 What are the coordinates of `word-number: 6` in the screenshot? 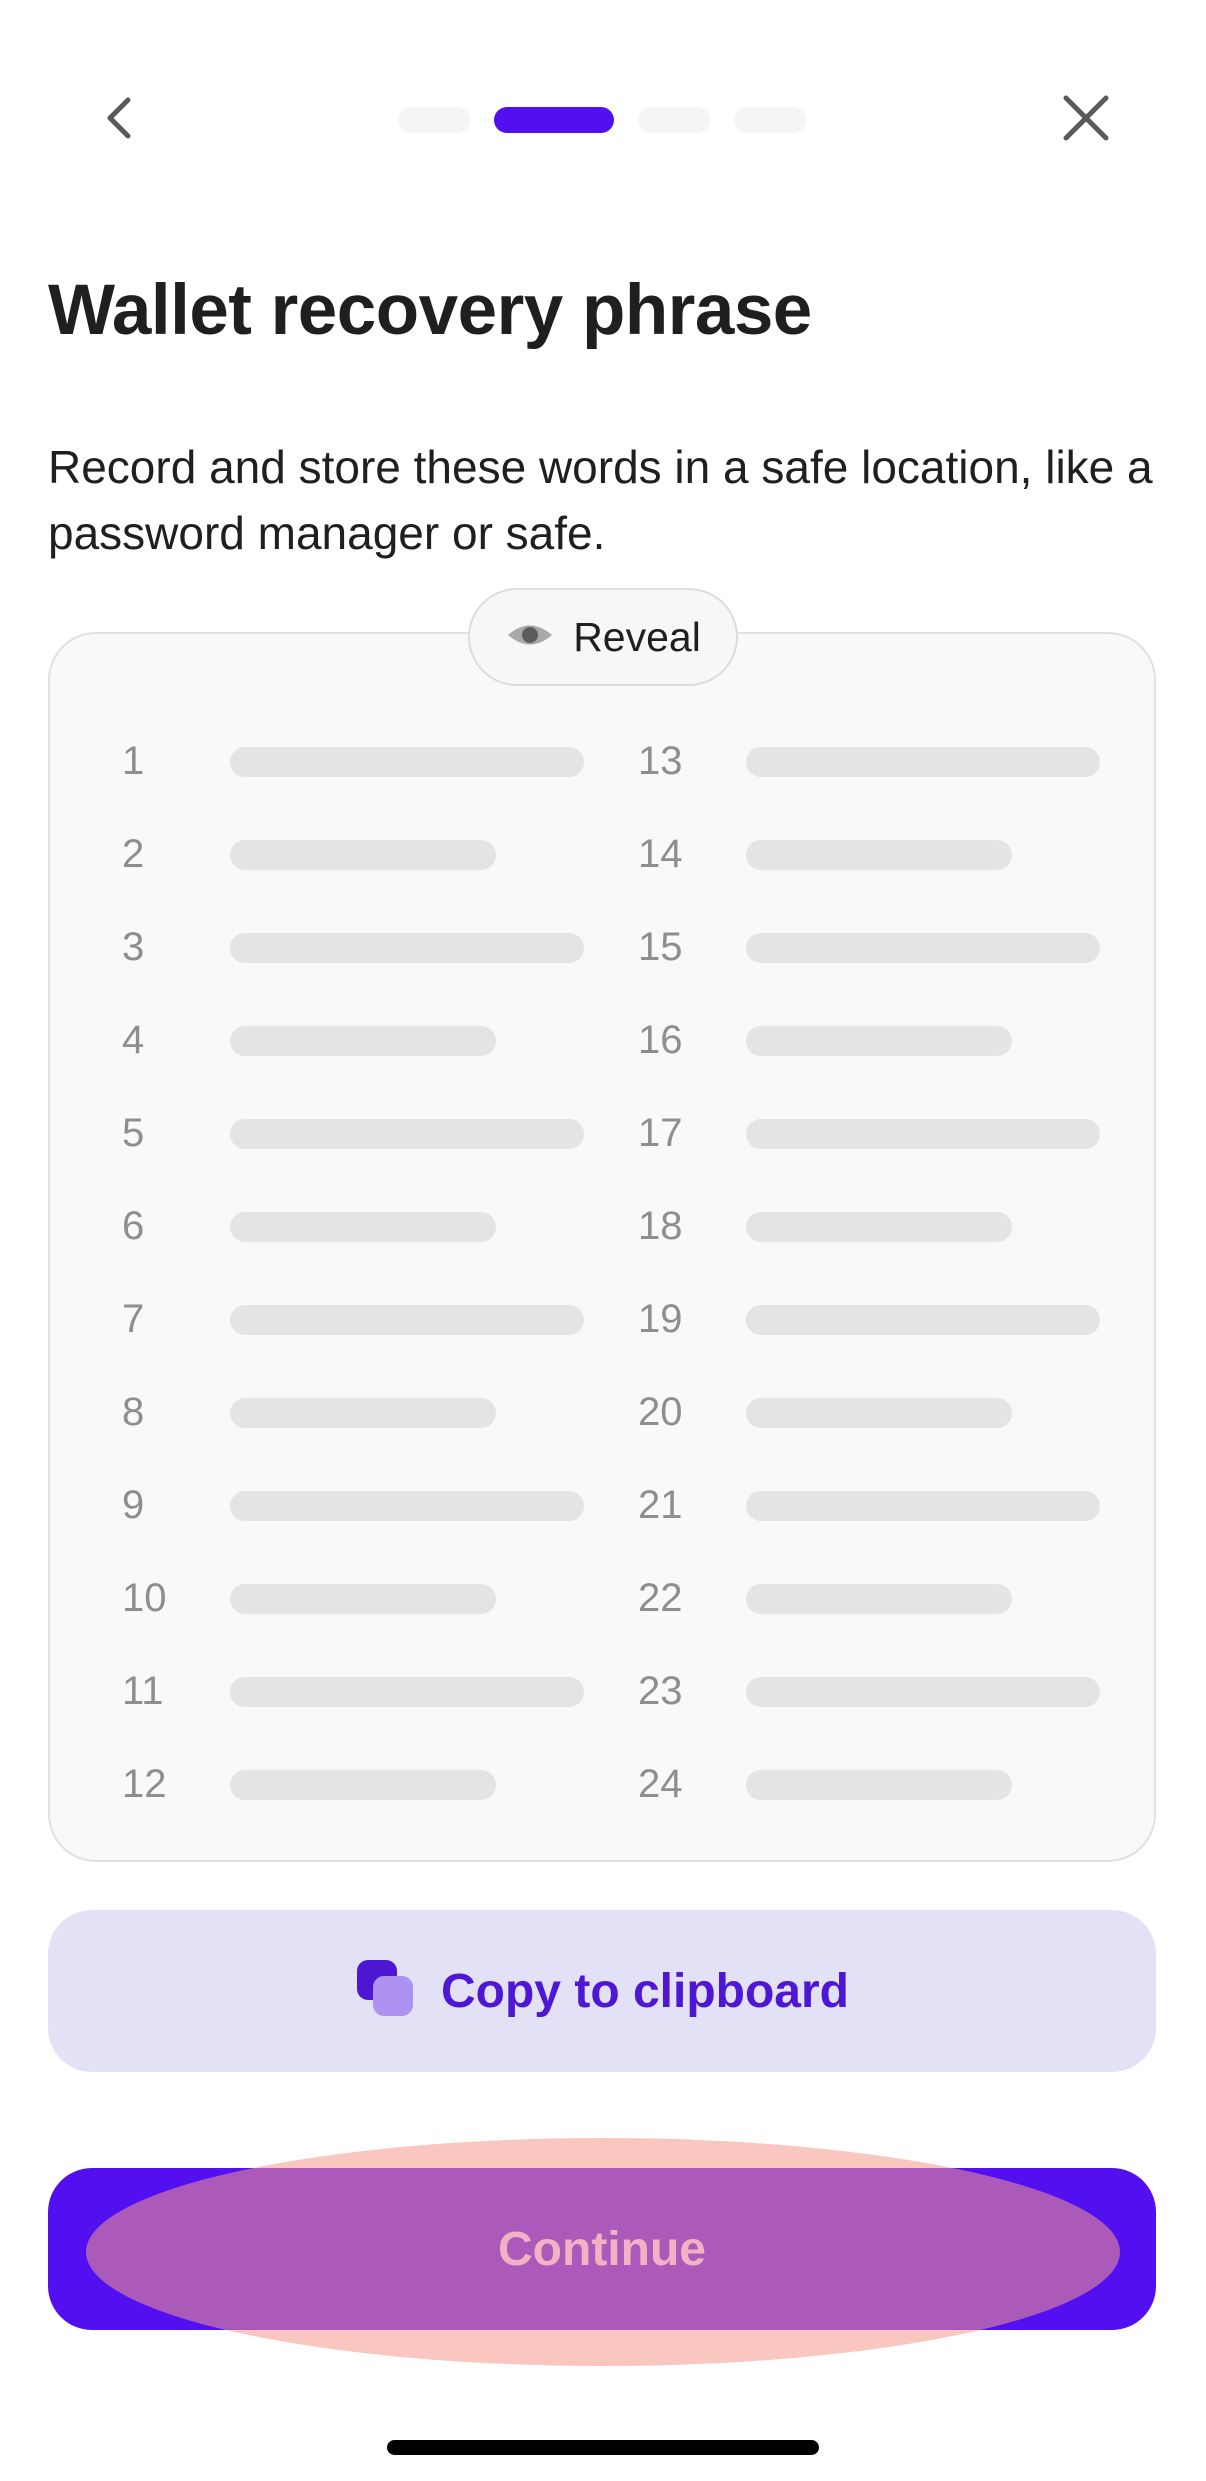 It's located at (133, 1226).